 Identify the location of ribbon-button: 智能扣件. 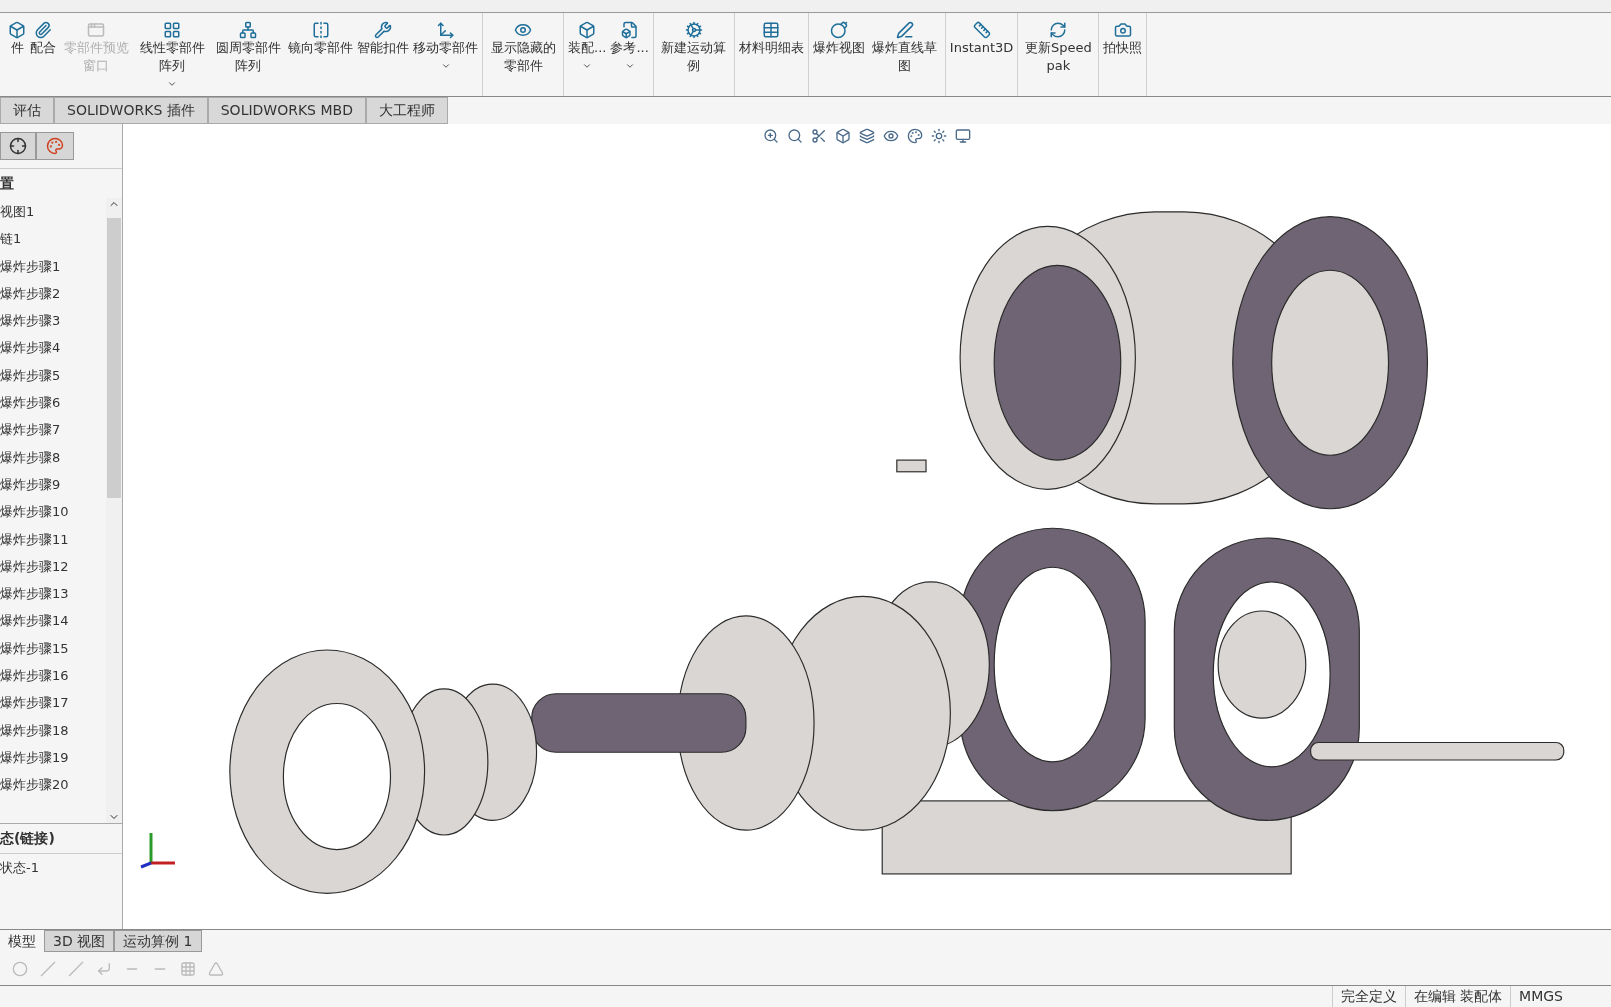
(383, 39).